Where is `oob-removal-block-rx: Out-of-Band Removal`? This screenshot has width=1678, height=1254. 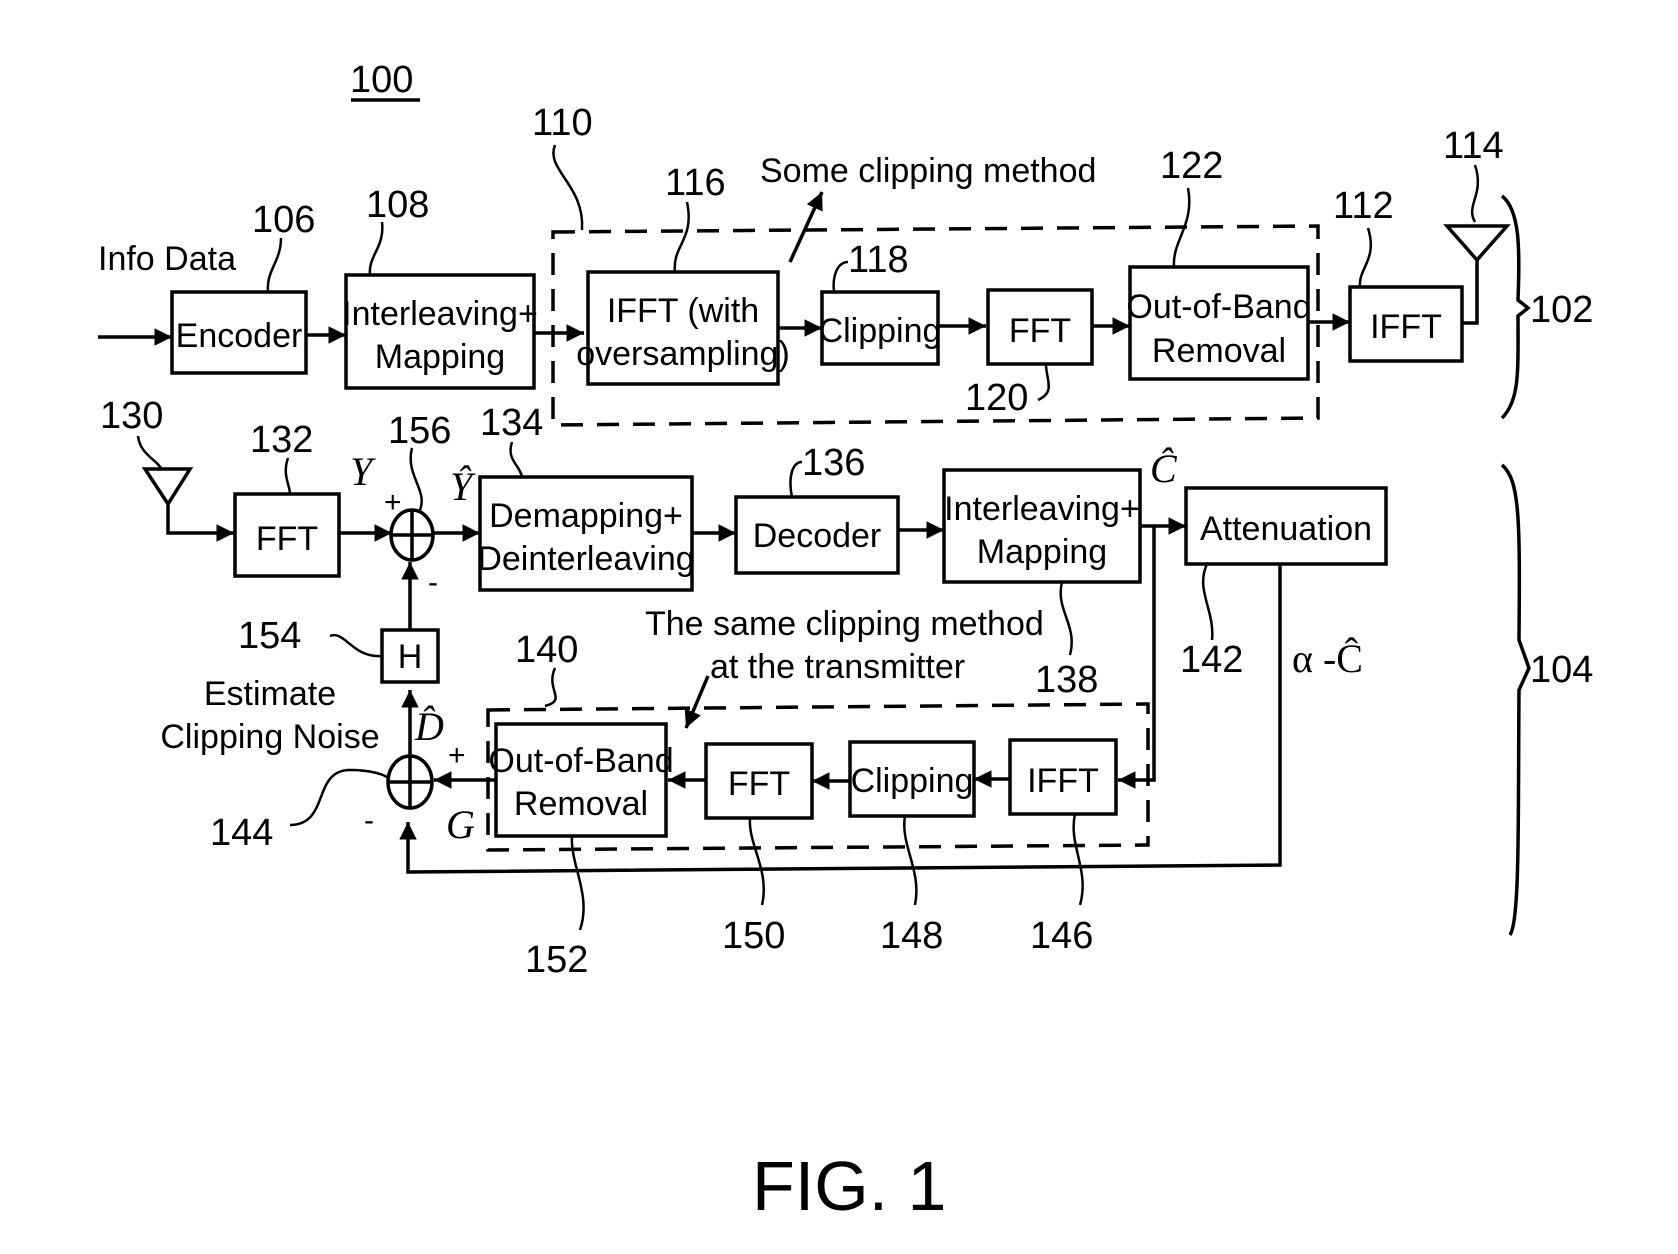
oob-removal-block-rx: Out-of-Band Removal is located at coordinates (581, 780).